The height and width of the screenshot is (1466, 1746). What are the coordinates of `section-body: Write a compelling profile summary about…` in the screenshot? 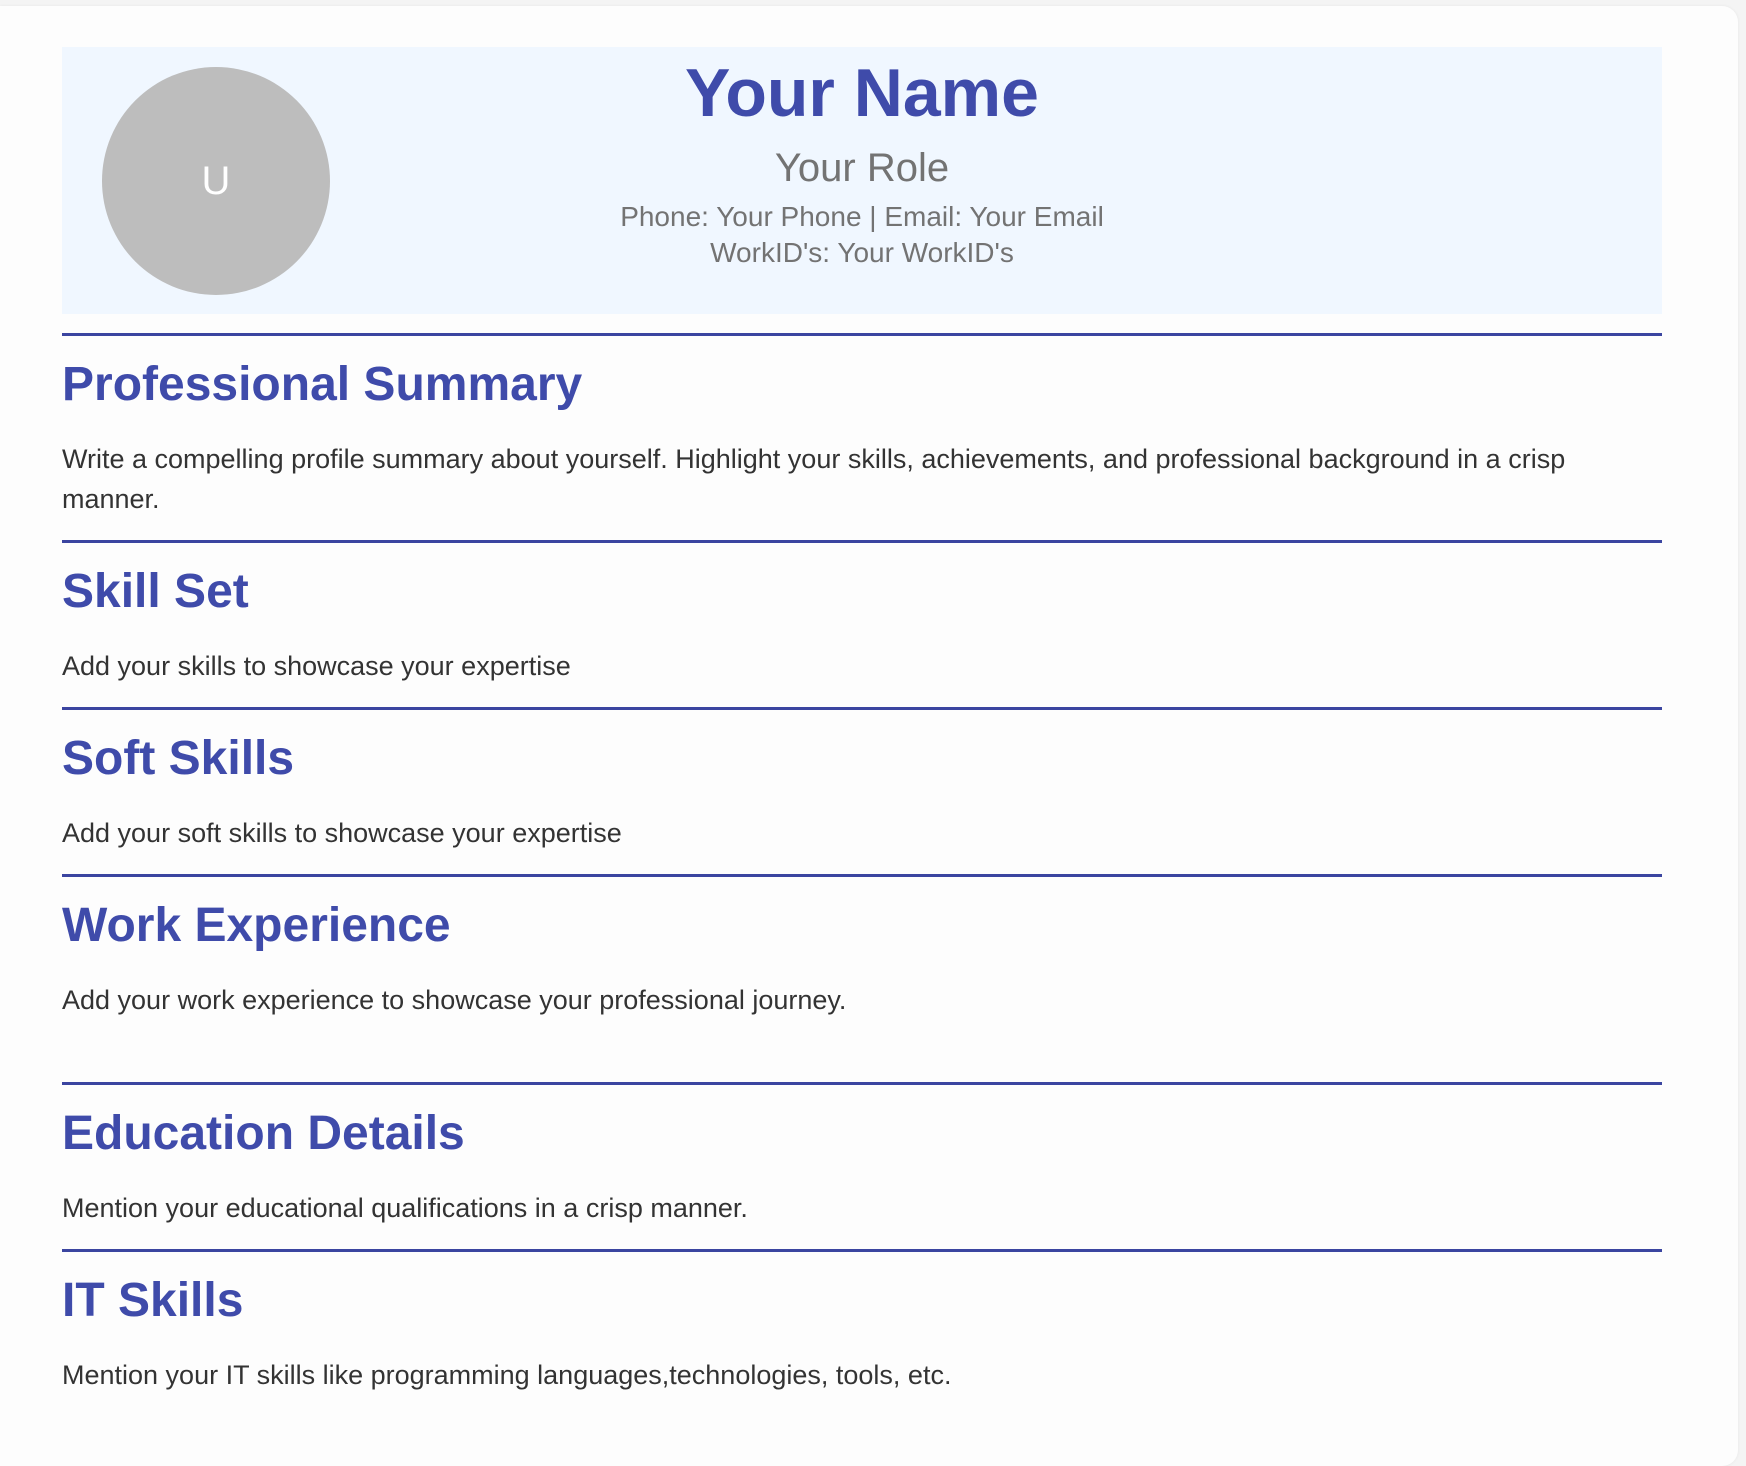 It's located at (814, 479).